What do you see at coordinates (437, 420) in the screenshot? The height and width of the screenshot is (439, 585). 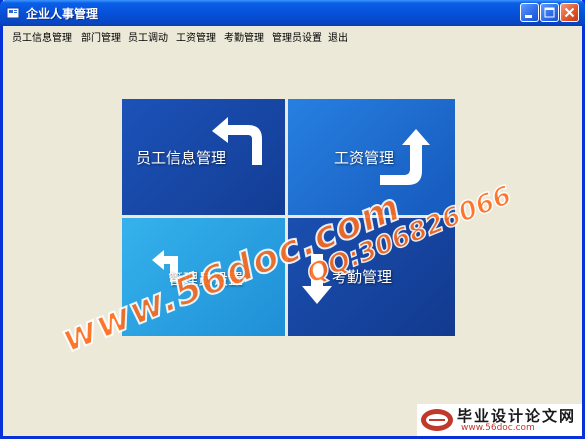 I see `logo-icon` at bounding box center [437, 420].